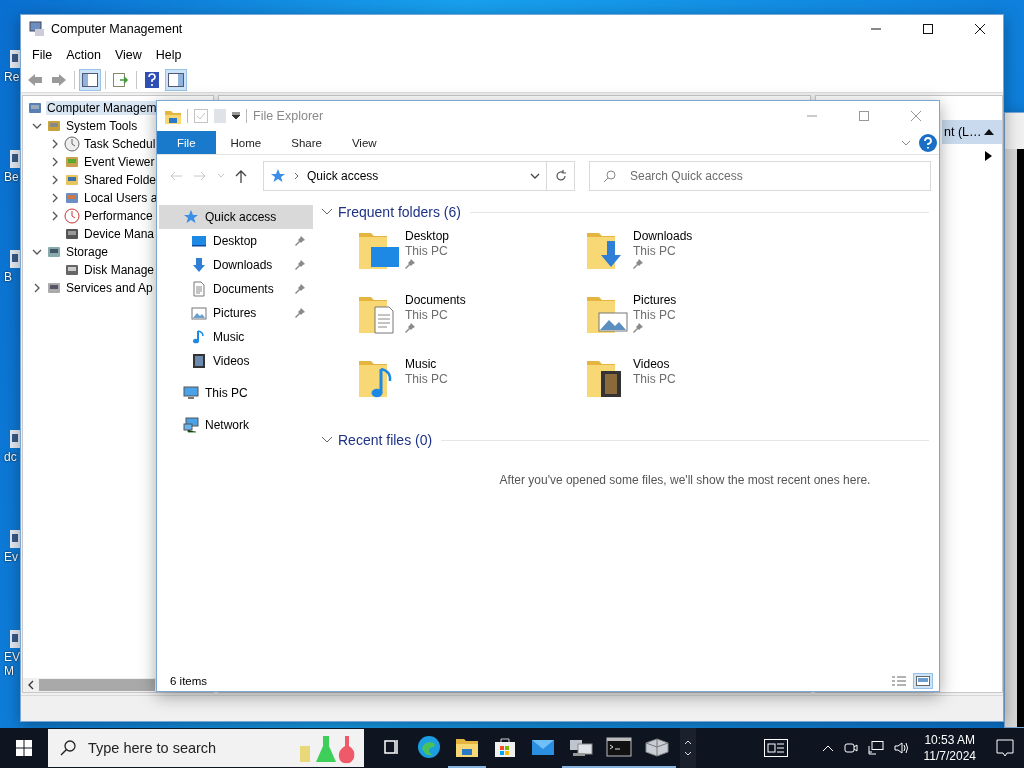 This screenshot has height=768, width=1024. Describe the element at coordinates (10, 457) in the screenshot. I see `desktop-icon-label: dc` at that location.